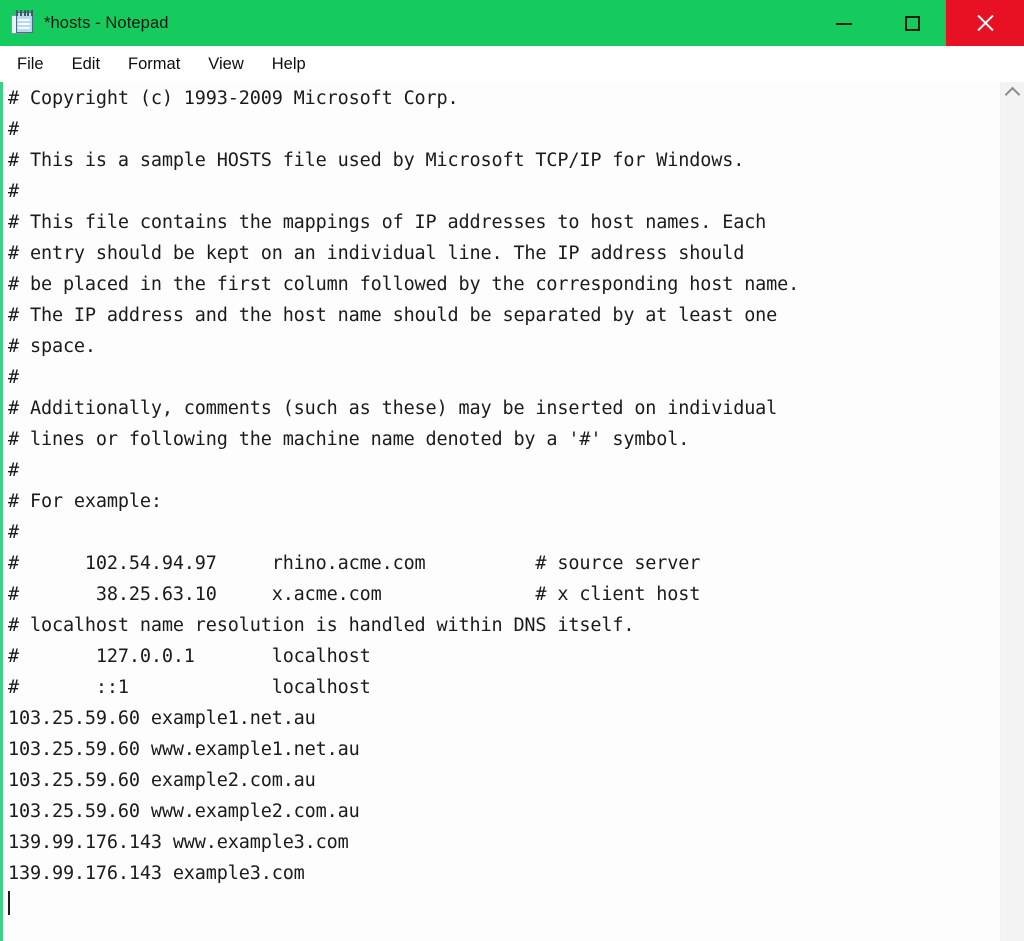 The image size is (1024, 941). I want to click on window-title: *hosts - Notepad, so click(106, 22).